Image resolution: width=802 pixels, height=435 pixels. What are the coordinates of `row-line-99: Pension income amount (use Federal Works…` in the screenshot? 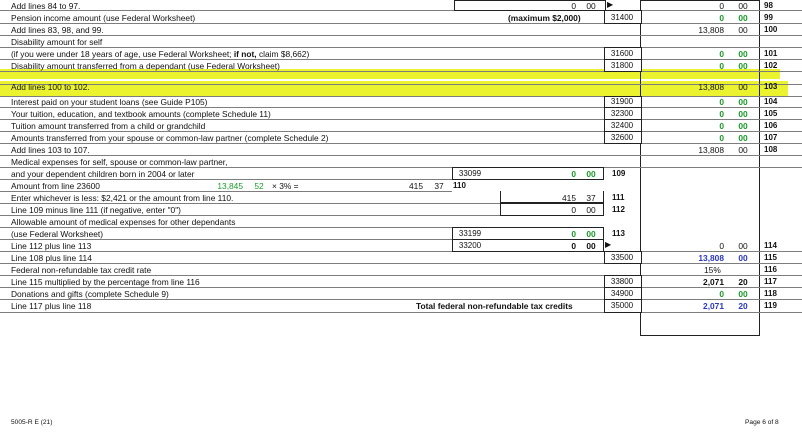 It's located at (401, 17).